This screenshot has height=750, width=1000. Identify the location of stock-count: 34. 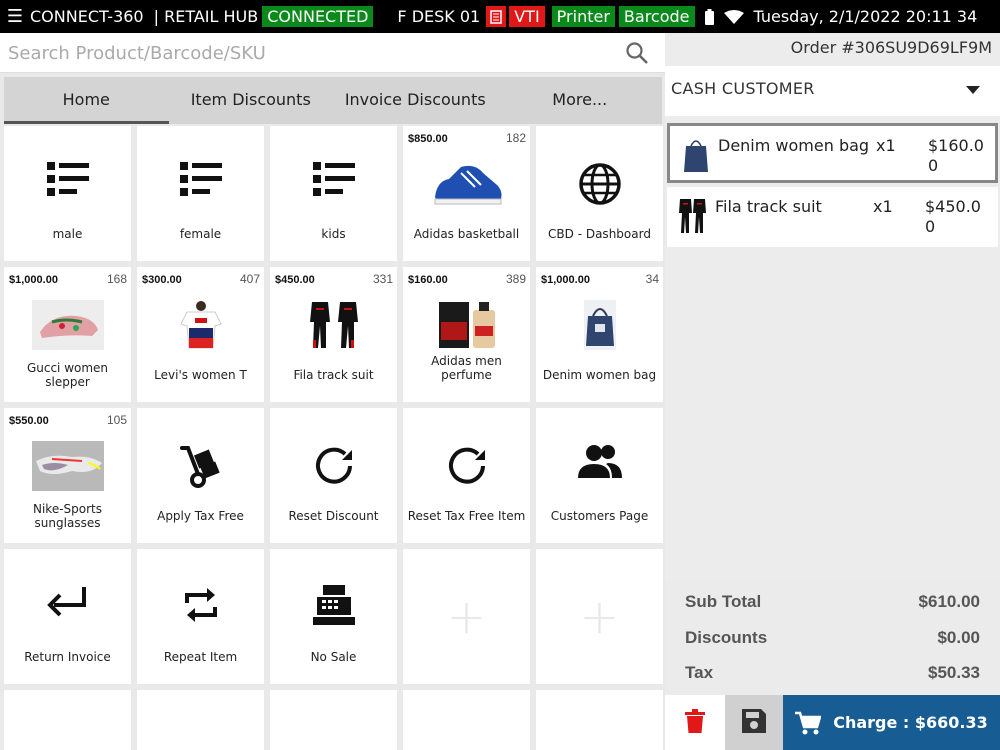
(652, 279).